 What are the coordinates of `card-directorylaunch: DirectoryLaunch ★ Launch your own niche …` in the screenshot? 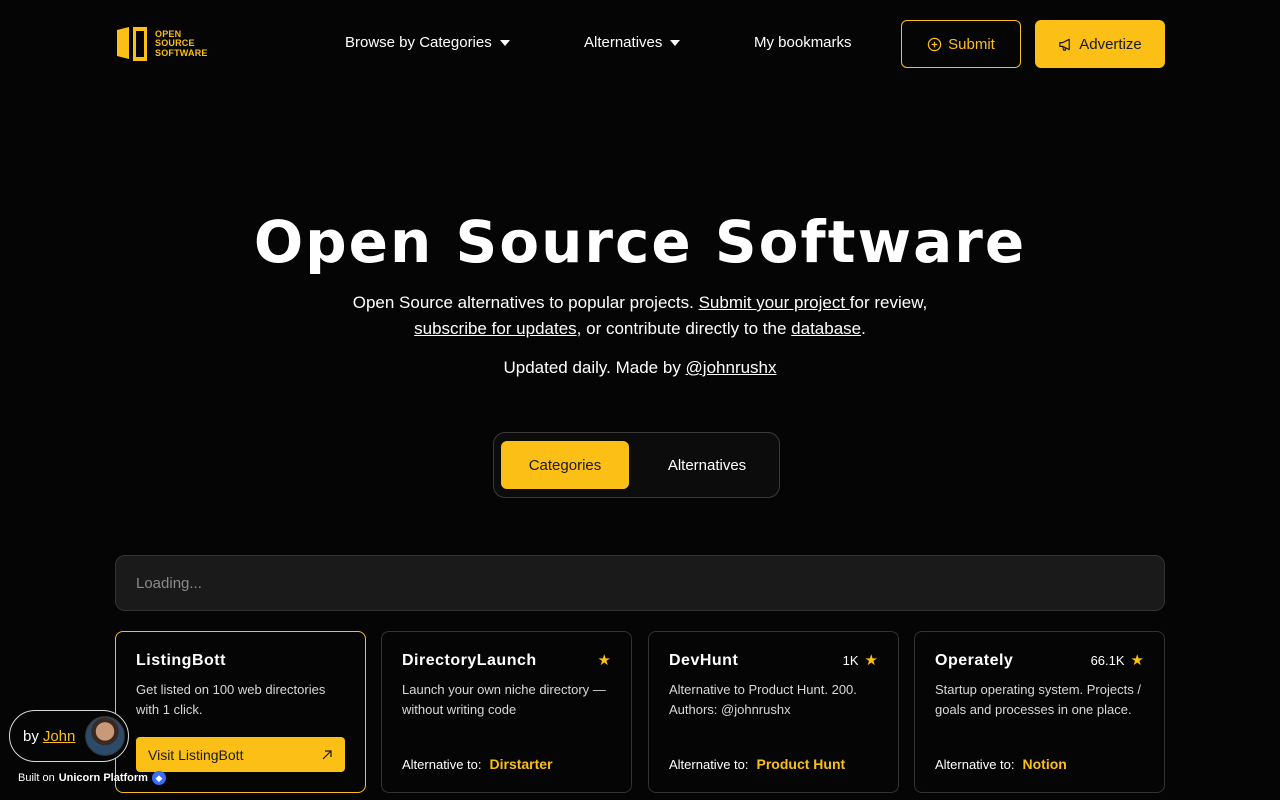 It's located at (506, 712).